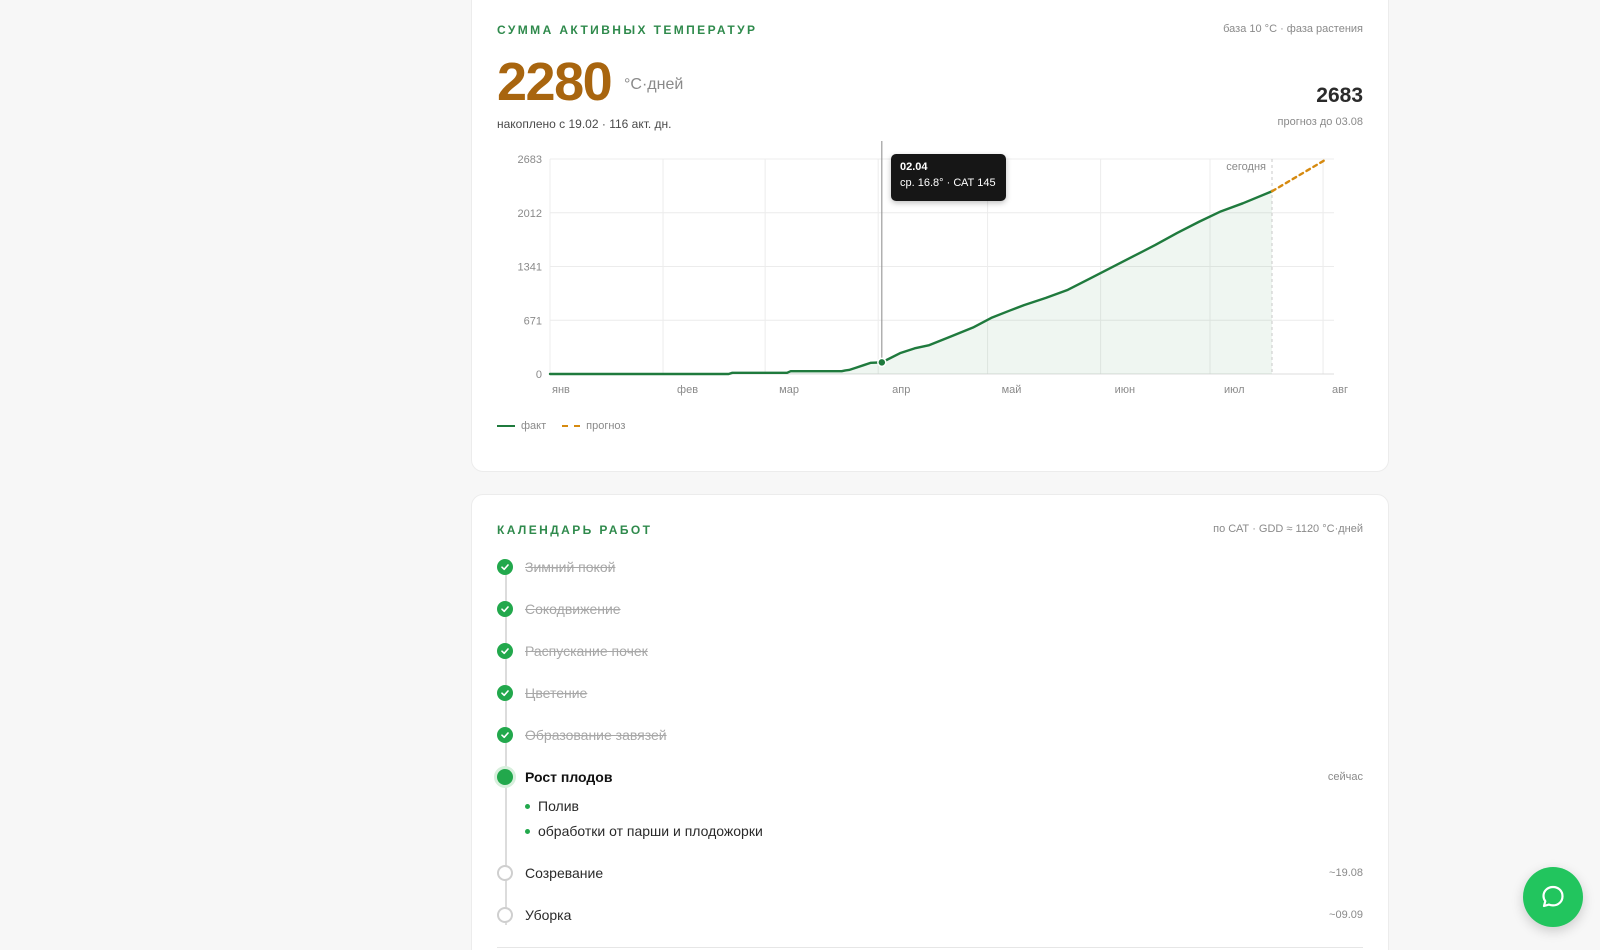 This screenshot has height=950, width=1600. I want to click on legend-forecast-label: прогноз, so click(606, 426).